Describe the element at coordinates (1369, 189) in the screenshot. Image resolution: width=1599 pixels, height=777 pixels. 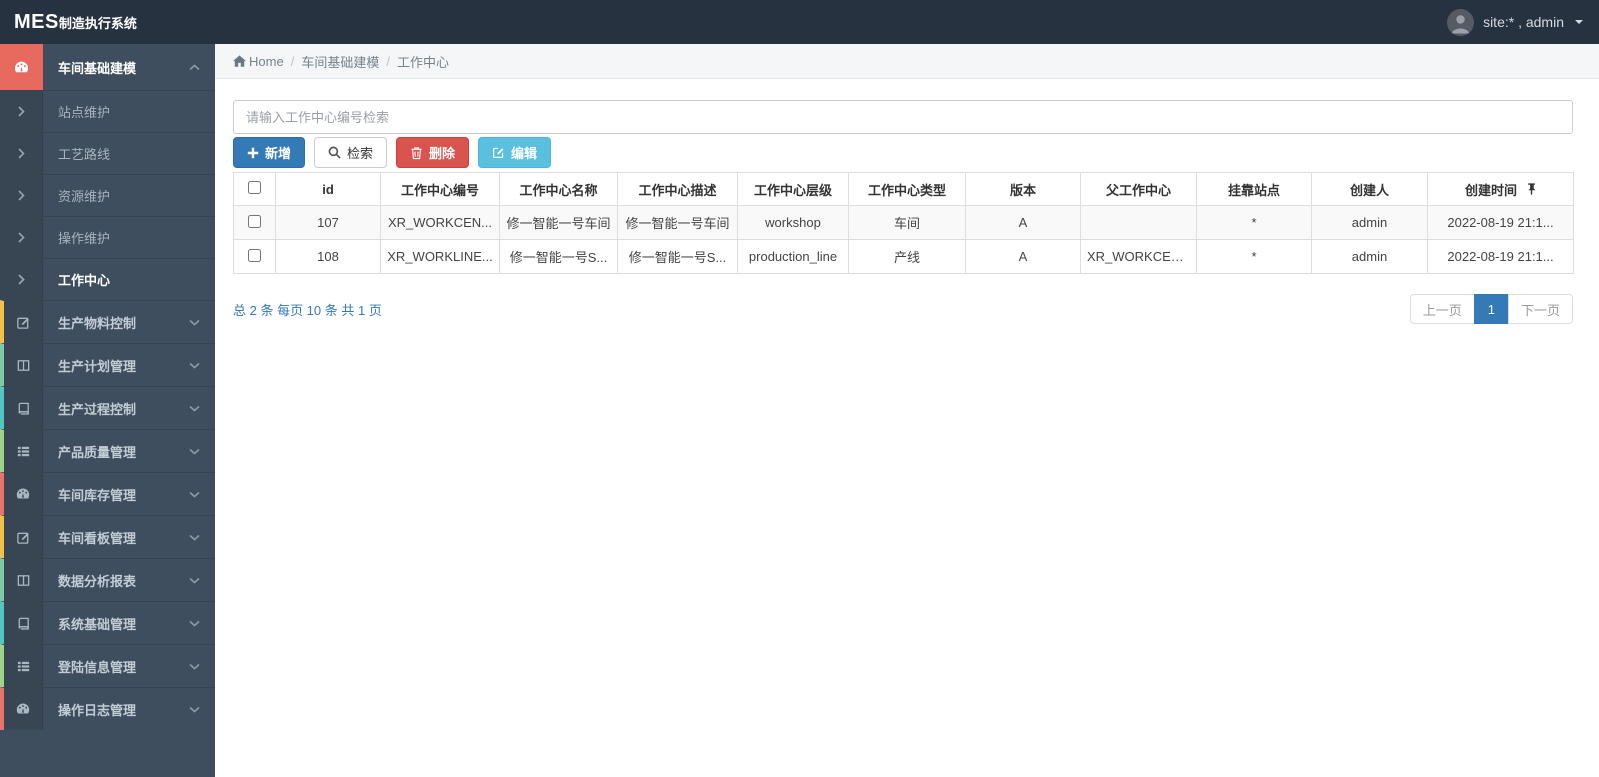
I see `column-header-creator: 创建人` at that location.